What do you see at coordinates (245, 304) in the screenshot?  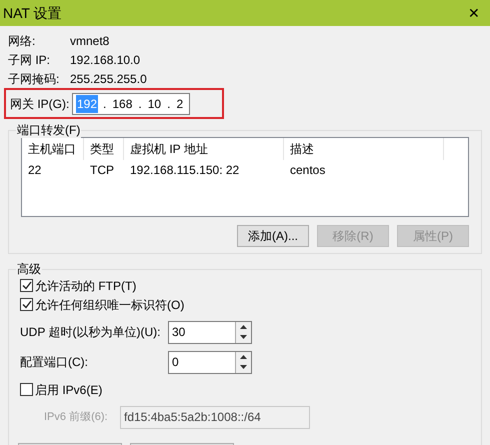 I see `checkbox-option: 允许任何组织唯一标识符(O)` at bounding box center [245, 304].